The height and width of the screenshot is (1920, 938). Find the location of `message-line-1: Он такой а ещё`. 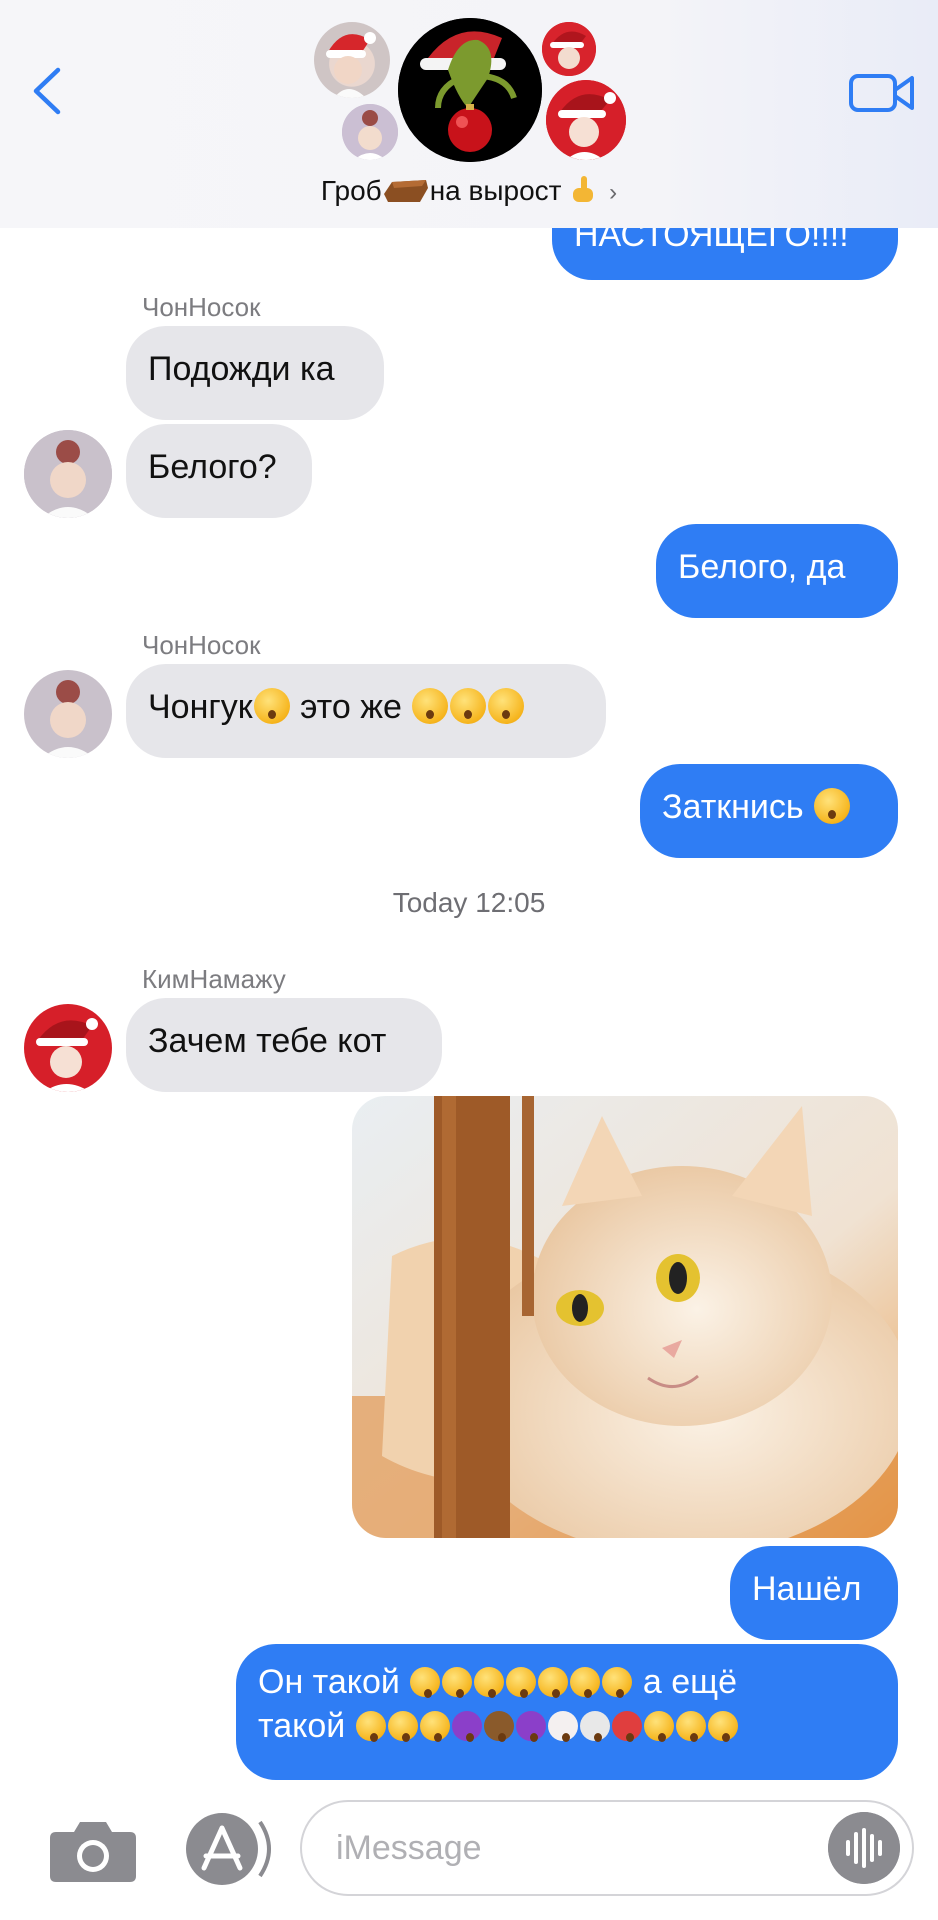

message-line-1: Он такой а ещё is located at coordinates (567, 1682).